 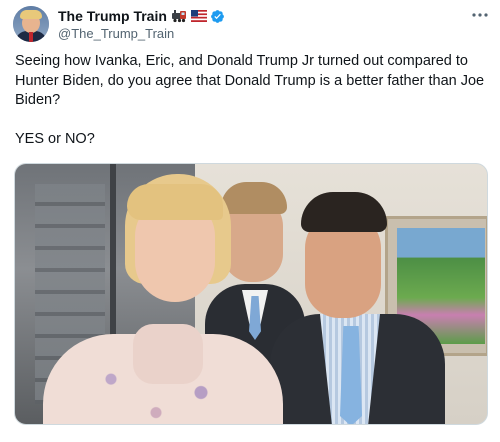 I want to click on author-name-row: The Trump Train, so click(x=141, y=16).